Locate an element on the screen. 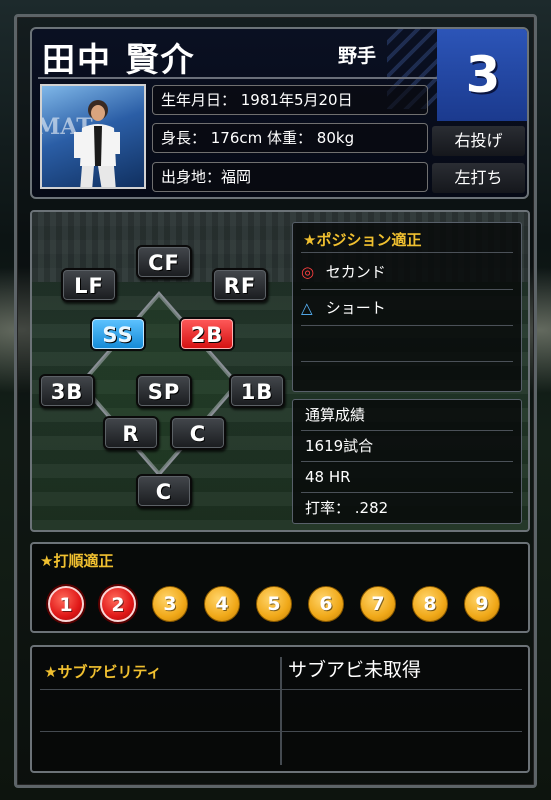 This screenshot has width=551, height=800. aptitude-item: △ ショート is located at coordinates (407, 308).